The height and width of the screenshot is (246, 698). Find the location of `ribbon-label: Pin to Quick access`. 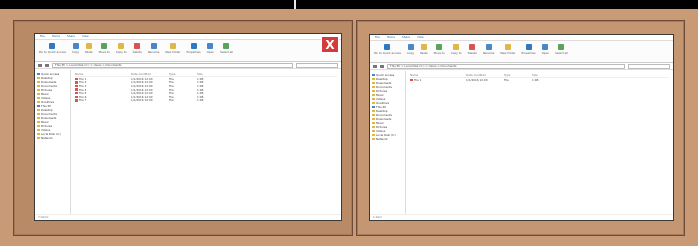

ribbon-label: Pin to Quick access is located at coordinates (387, 53).